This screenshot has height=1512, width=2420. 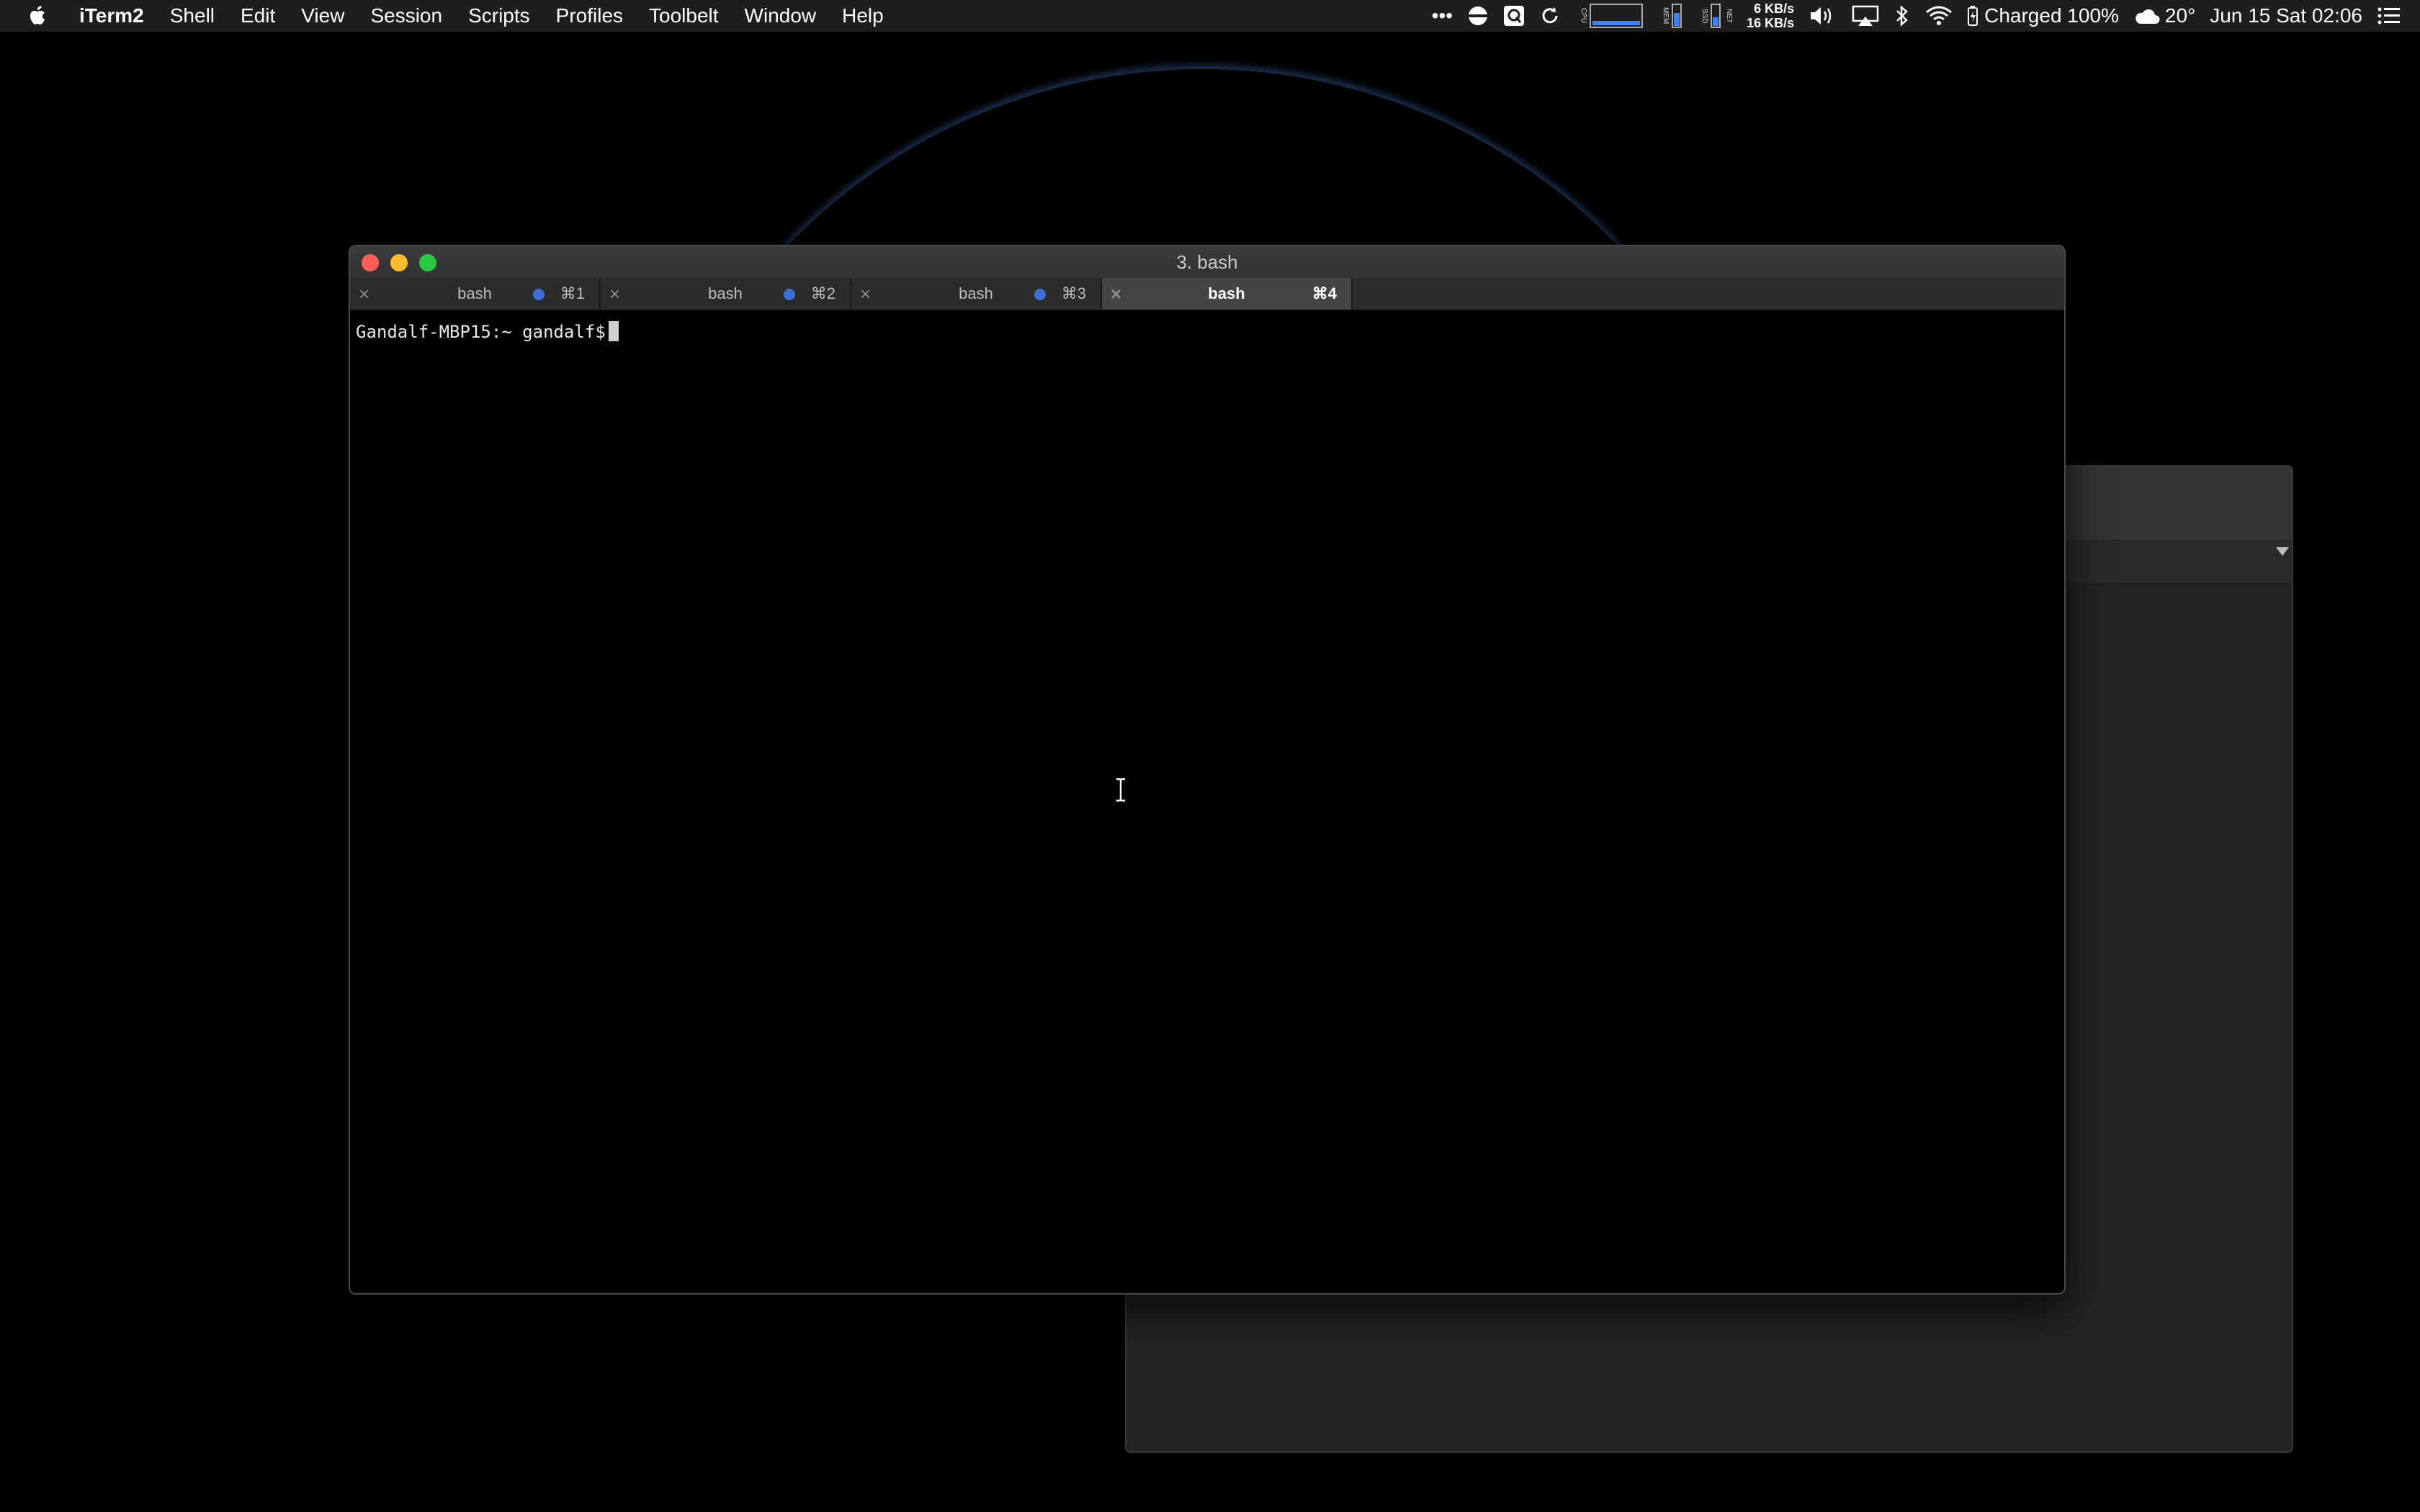 What do you see at coordinates (499, 15) in the screenshot?
I see `menu-scripts: Scripts` at bounding box center [499, 15].